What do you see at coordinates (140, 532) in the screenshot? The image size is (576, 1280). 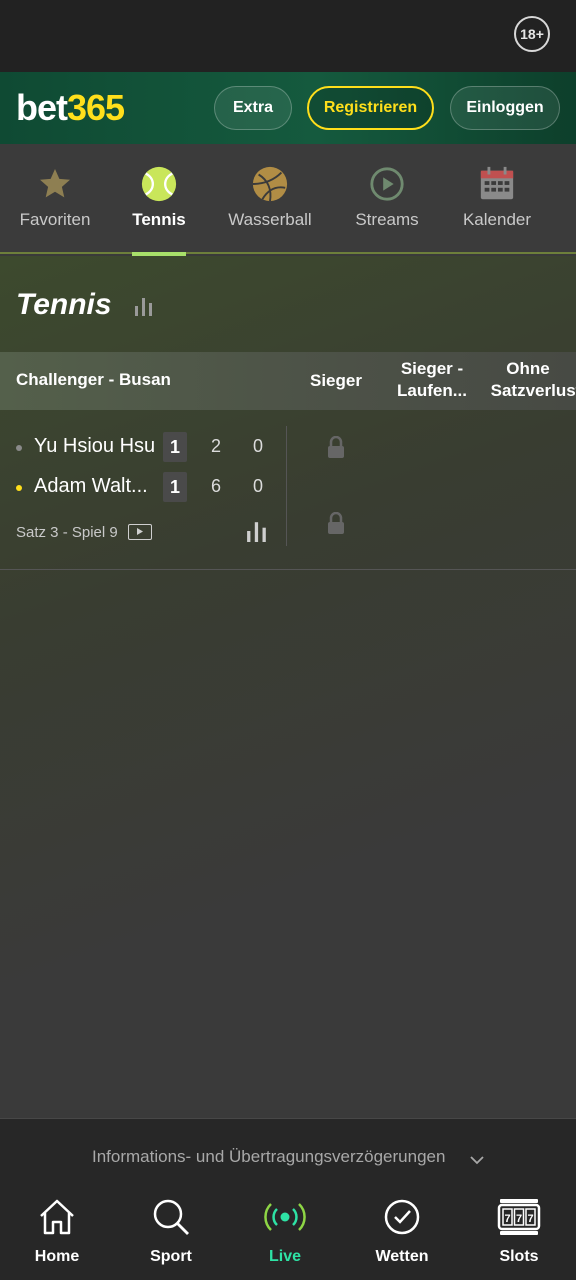 I see `live-stream-icon` at bounding box center [140, 532].